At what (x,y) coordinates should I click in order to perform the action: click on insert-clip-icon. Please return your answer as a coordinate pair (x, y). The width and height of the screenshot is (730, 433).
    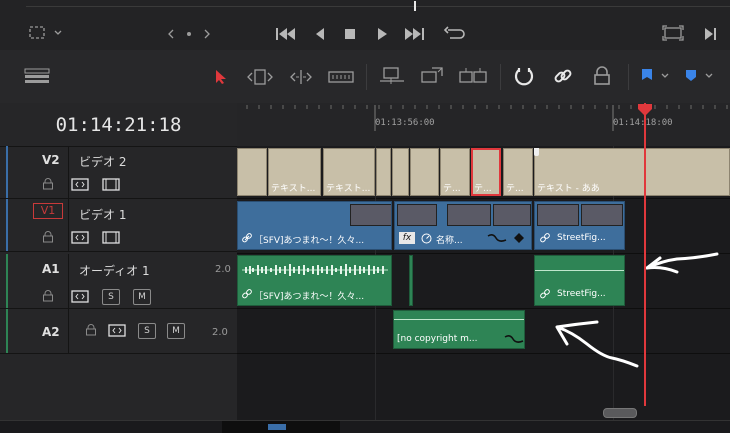
    Looking at the image, I should click on (392, 76).